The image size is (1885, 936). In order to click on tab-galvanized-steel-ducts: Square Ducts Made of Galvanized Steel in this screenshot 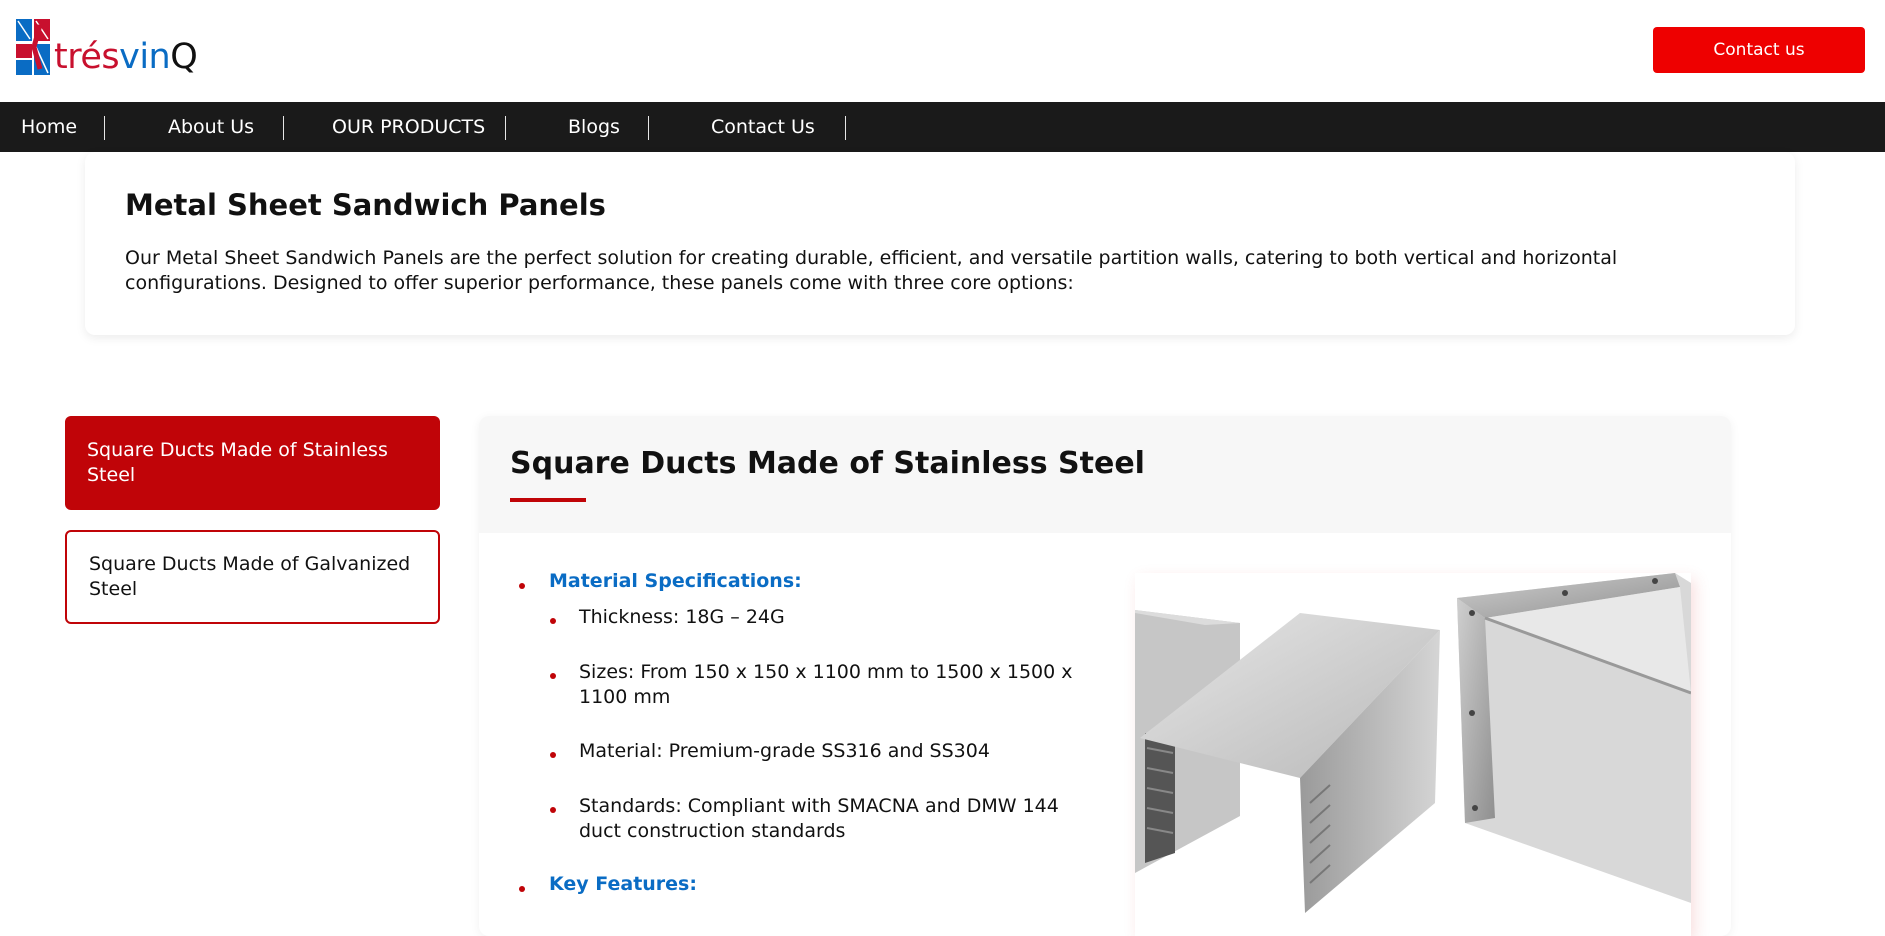, I will do `click(252, 577)`.